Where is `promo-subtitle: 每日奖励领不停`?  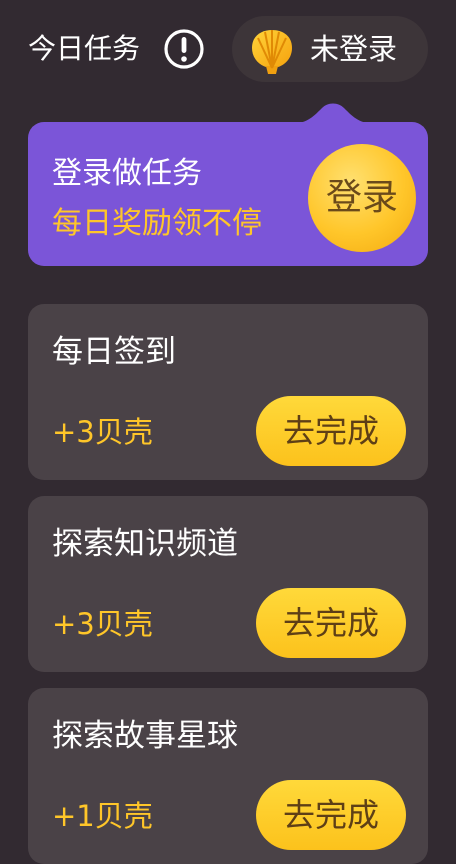
promo-subtitle: 每日奖励领不停 is located at coordinates (157, 223).